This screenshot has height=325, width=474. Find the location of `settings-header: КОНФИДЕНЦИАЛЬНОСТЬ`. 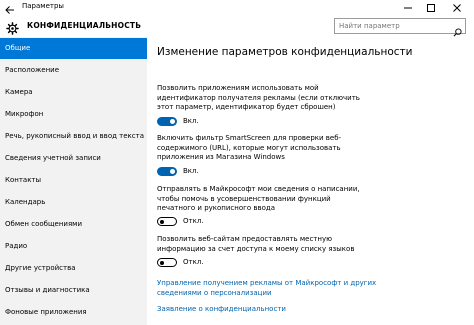

settings-header: КОНФИДЕНЦИАЛЬНОСТЬ is located at coordinates (237, 26).